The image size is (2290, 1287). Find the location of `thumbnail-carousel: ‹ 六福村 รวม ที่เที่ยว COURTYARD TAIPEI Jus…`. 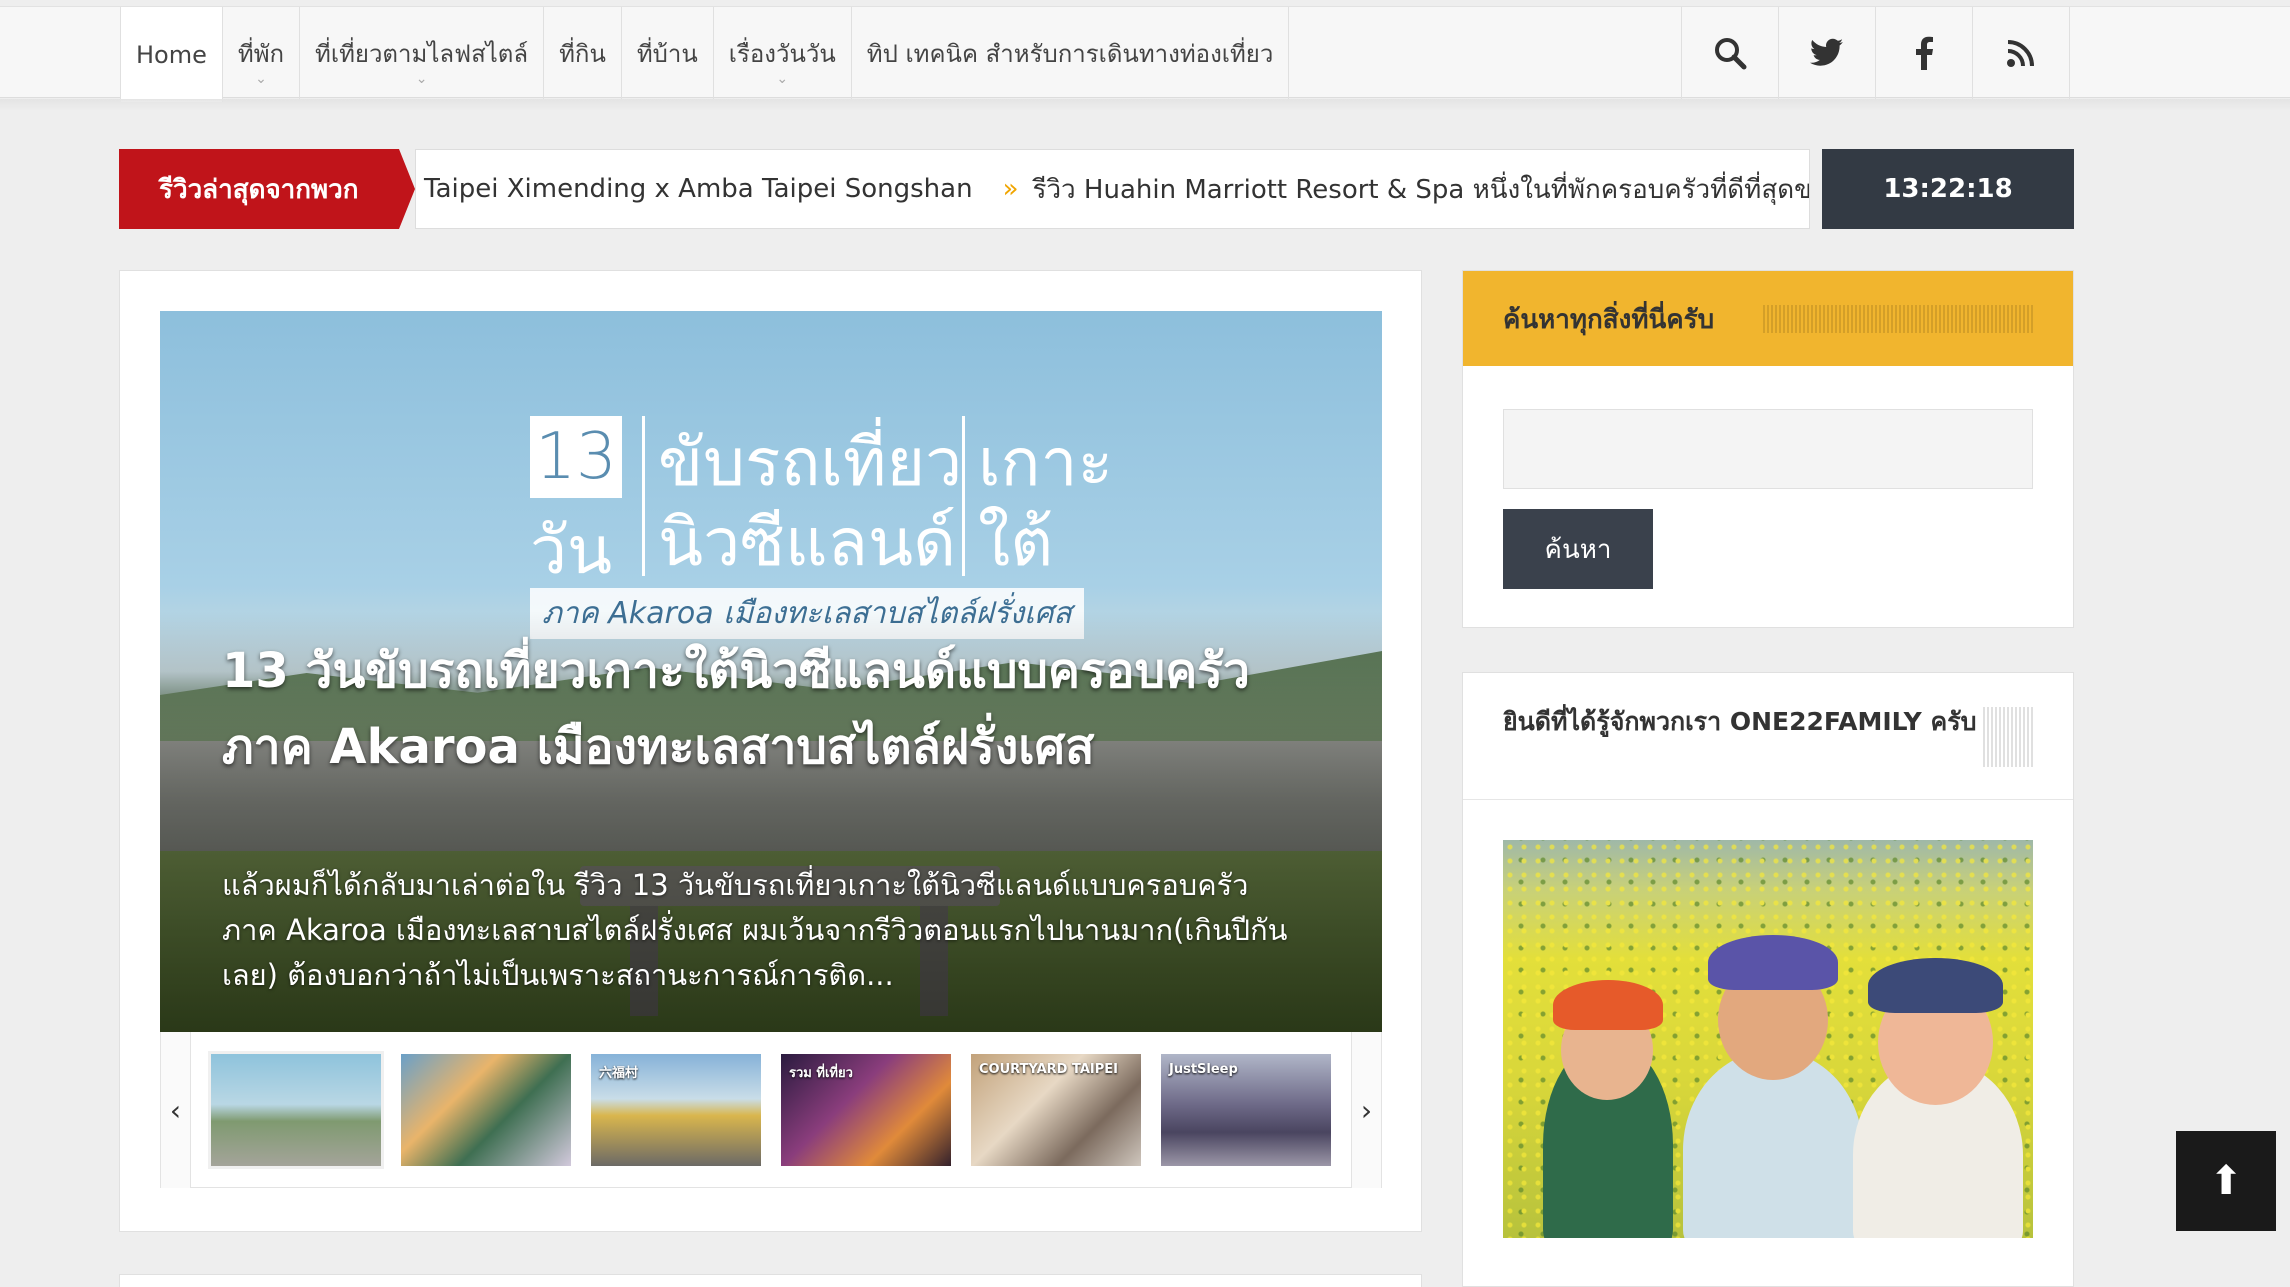

thumbnail-carousel: ‹ 六福村 รวม ที่เที่ยว COURTYARD TAIPEI Jus… is located at coordinates (771, 1110).